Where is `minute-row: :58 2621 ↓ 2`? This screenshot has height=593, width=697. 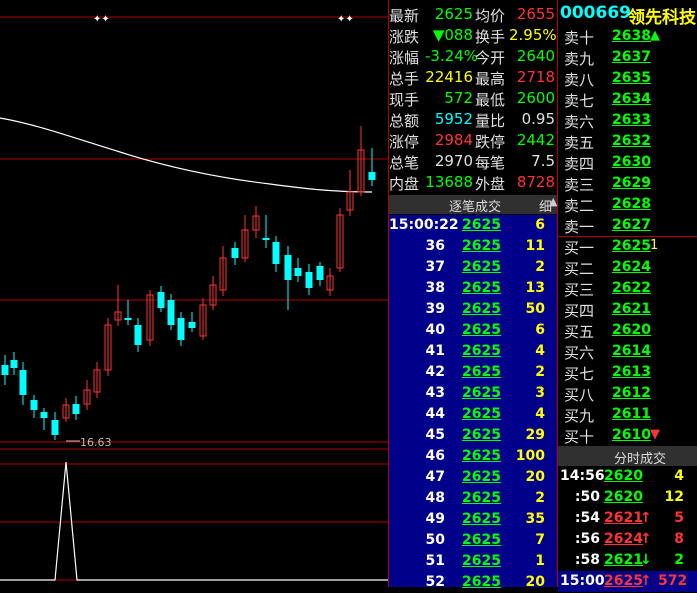 minute-row: :58 2621 ↓ 2 is located at coordinates (627, 560).